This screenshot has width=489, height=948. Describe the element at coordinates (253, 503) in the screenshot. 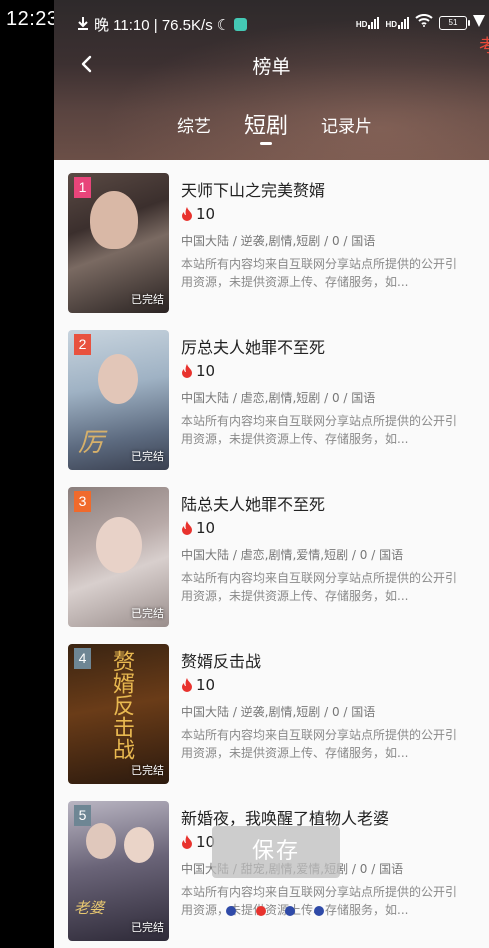

I see `drama-title: 陆总夫人她罪不至死` at that location.